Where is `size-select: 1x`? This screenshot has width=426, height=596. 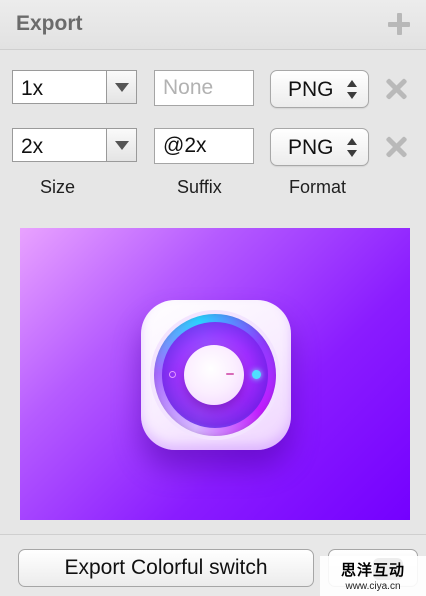 size-select: 1x is located at coordinates (74, 87).